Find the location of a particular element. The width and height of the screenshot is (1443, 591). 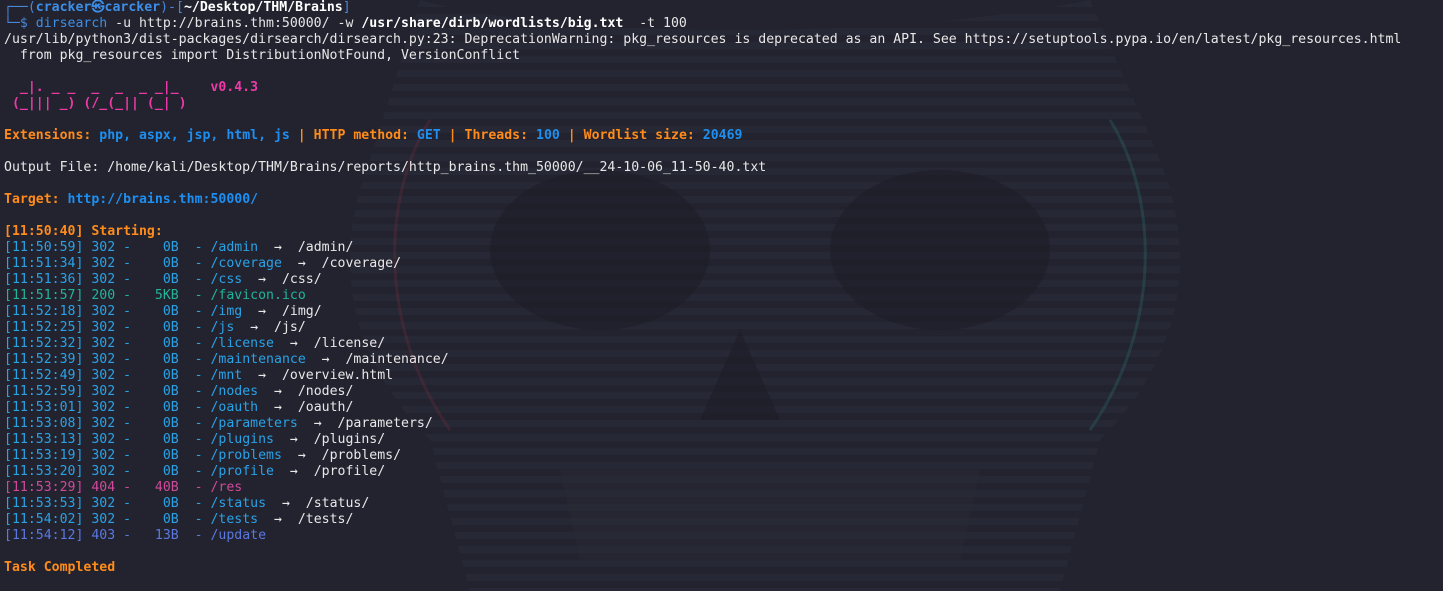

result-redirect: /nodes/ is located at coordinates (325, 391).